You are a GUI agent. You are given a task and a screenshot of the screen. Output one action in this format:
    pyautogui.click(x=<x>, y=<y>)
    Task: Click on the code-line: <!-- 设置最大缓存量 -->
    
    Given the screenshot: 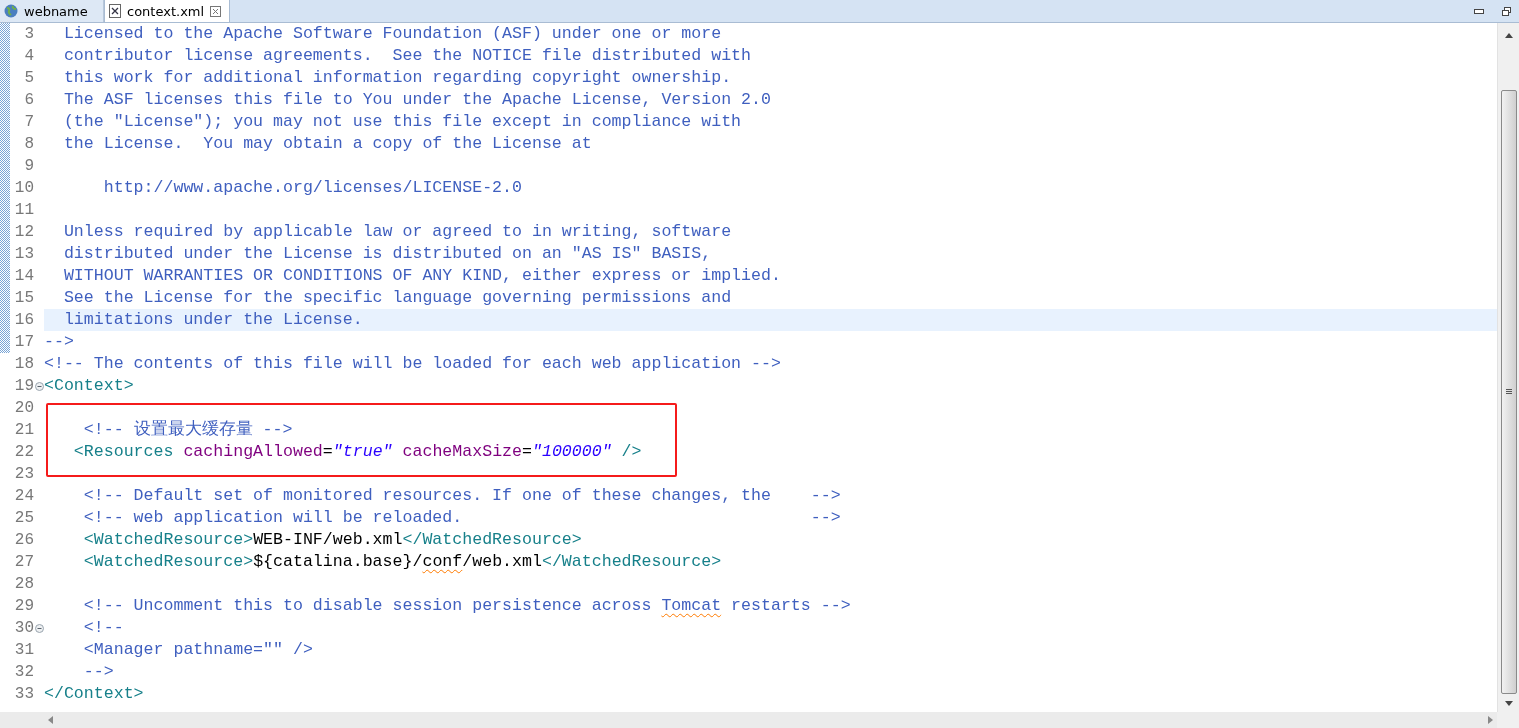 What is the action you would take?
    pyautogui.click(x=187, y=429)
    